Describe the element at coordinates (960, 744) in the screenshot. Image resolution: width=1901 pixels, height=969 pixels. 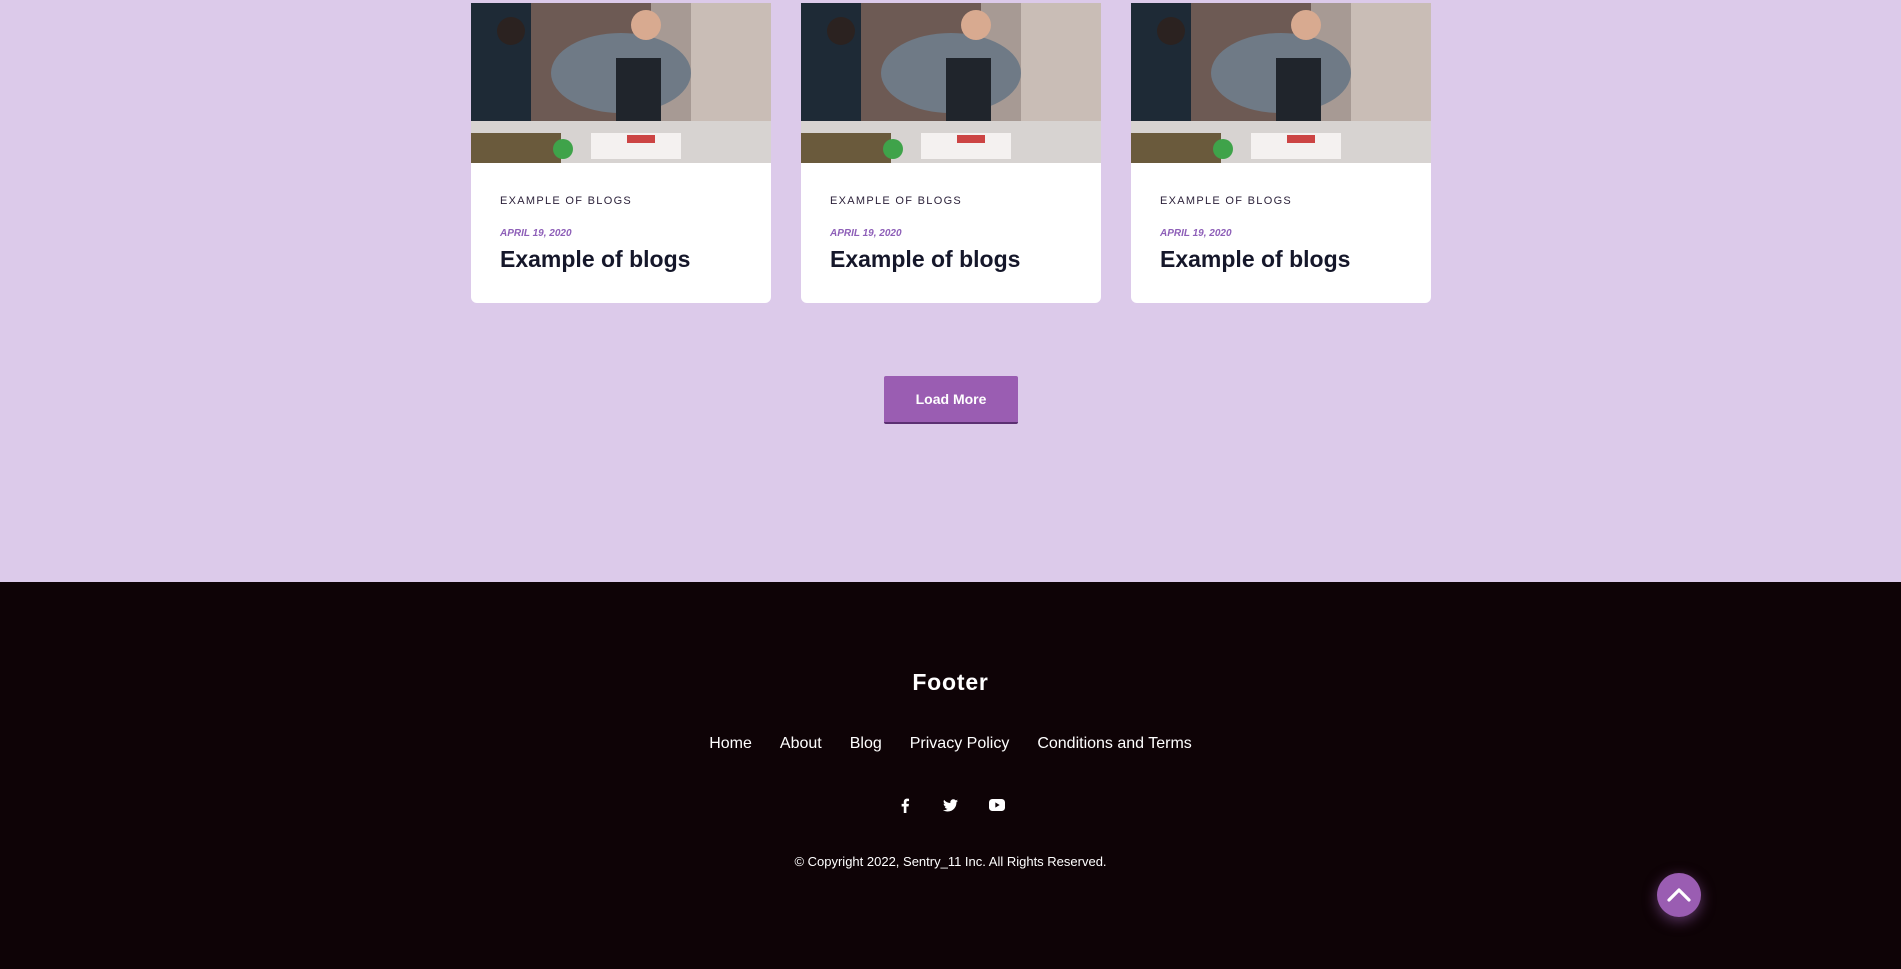
I see `footer-link-privacy-policy: Privacy Policy` at that location.